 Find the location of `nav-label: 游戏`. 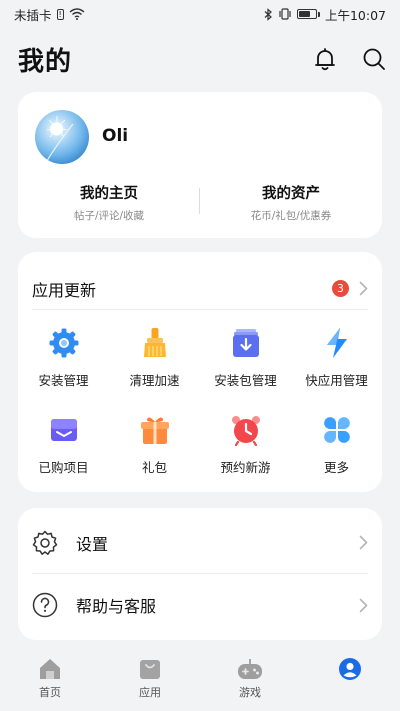

nav-label: 游戏 is located at coordinates (250, 692).